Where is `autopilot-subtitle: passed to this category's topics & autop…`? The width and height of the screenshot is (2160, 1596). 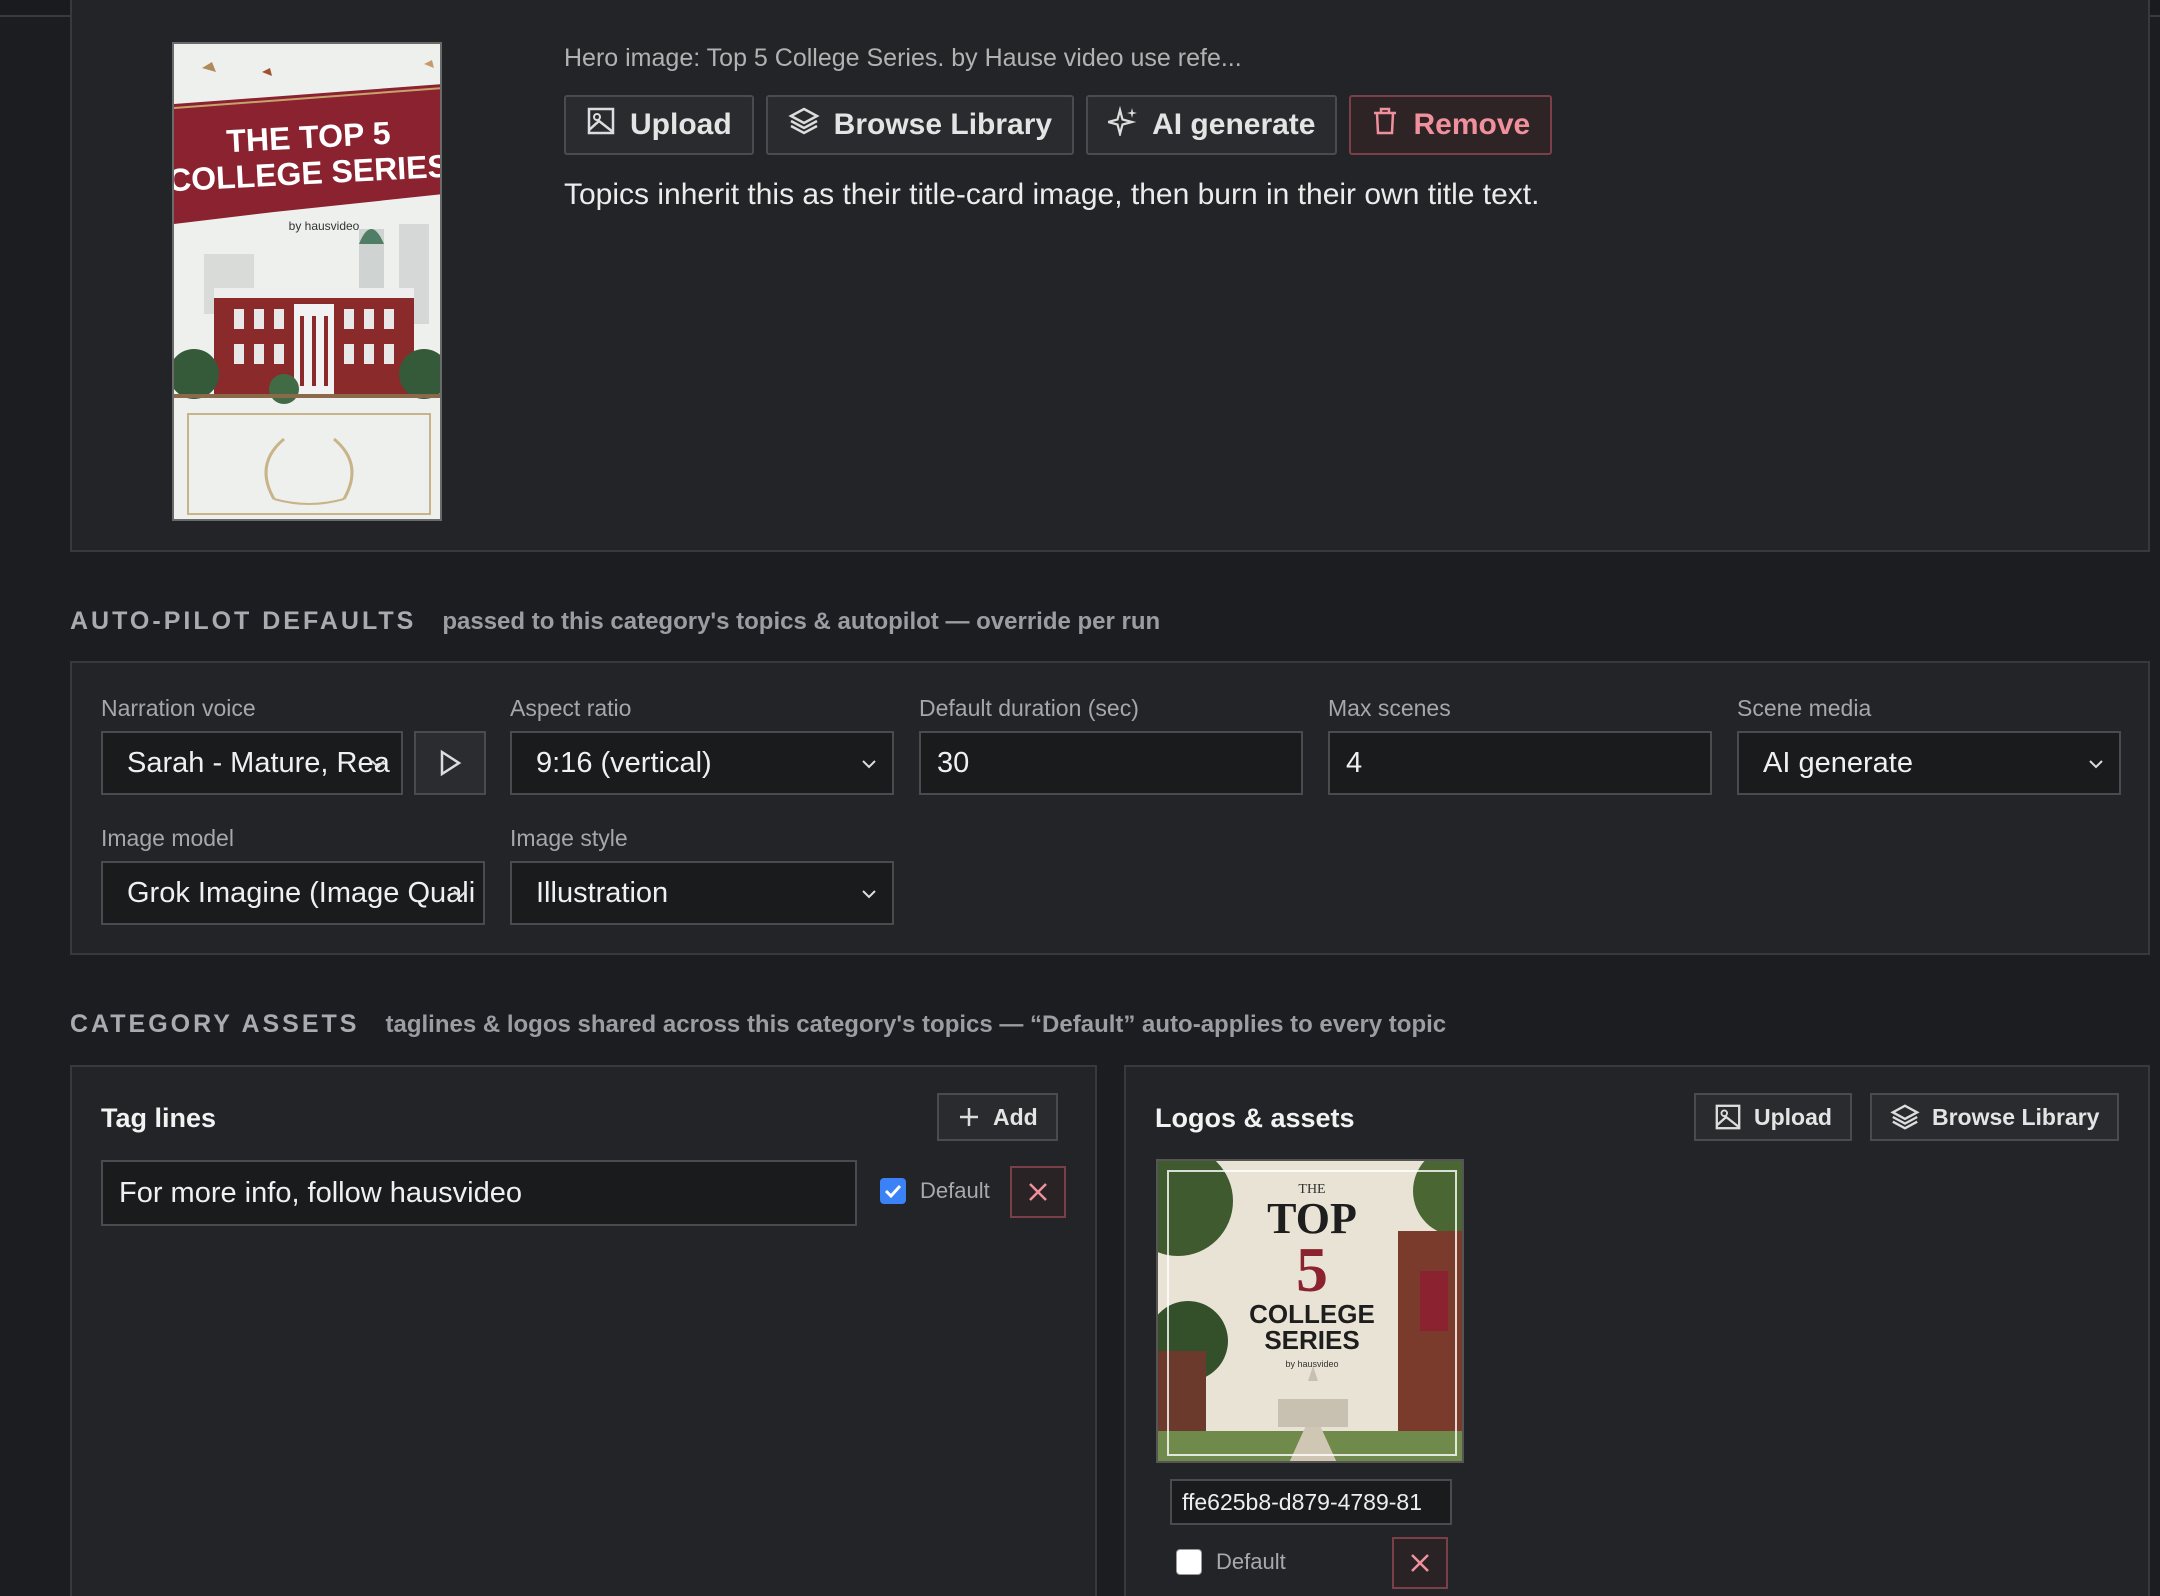
autopilot-subtitle: passed to this category's topics & autop… is located at coordinates (801, 621).